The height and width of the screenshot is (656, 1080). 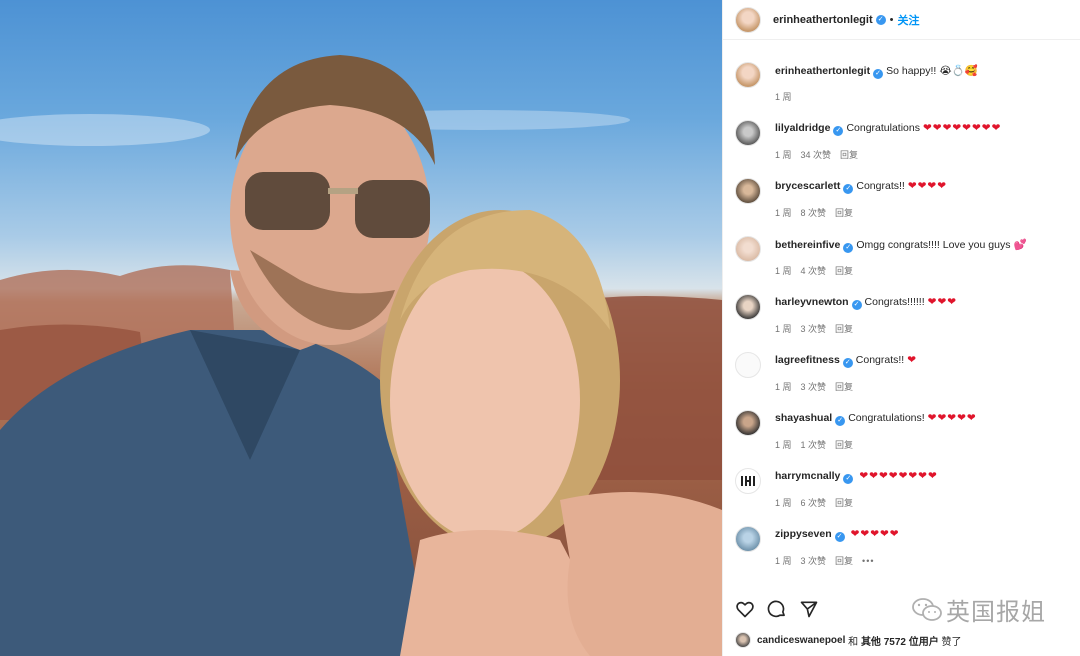 What do you see at coordinates (777, 609) in the screenshot?
I see `comment-icon` at bounding box center [777, 609].